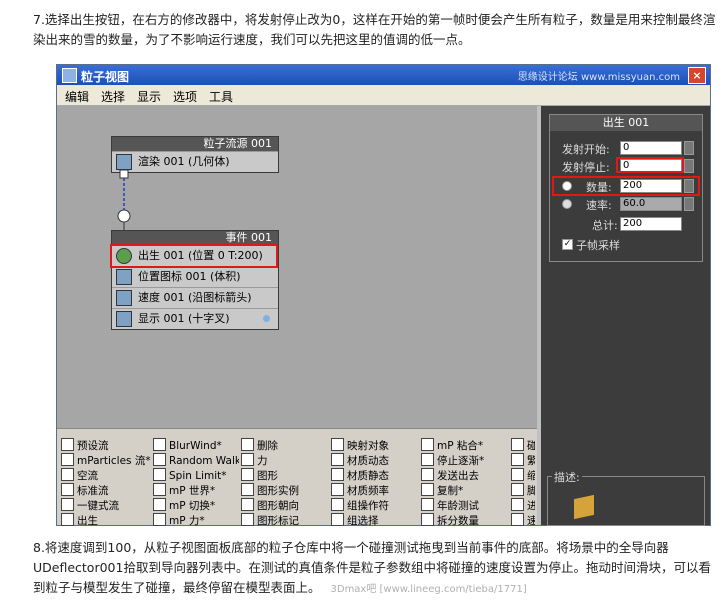  What do you see at coordinates (196, 520) in the screenshot?
I see `depot-operator: mP 力*` at bounding box center [196, 520].